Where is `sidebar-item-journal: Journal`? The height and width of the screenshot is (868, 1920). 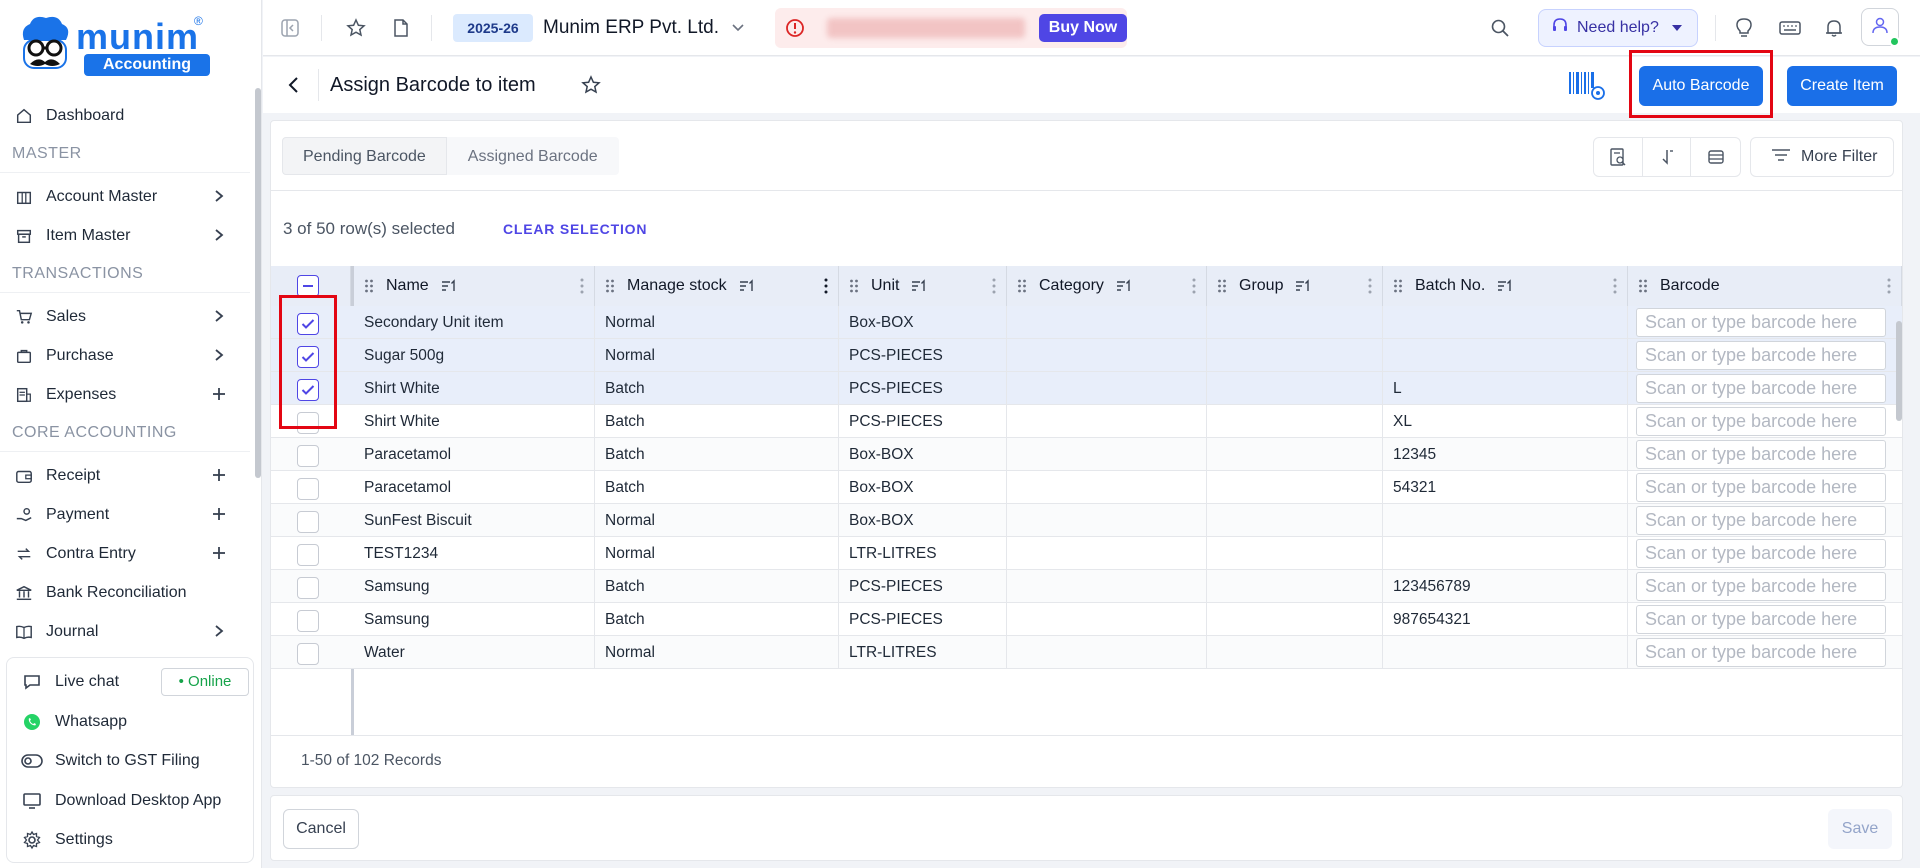
sidebar-item-journal: Journal is located at coordinates (125, 631).